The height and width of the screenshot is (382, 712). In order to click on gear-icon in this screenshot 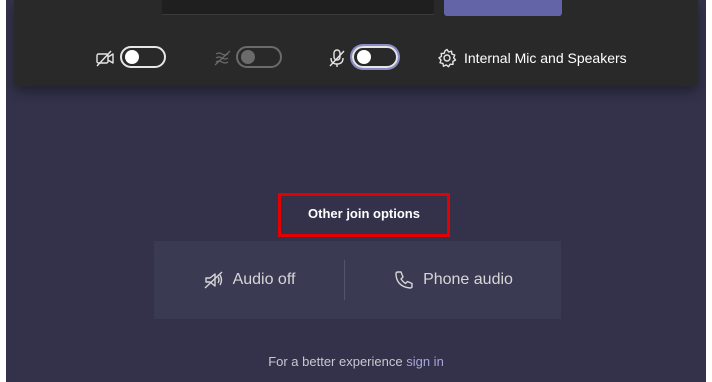, I will do `click(447, 58)`.